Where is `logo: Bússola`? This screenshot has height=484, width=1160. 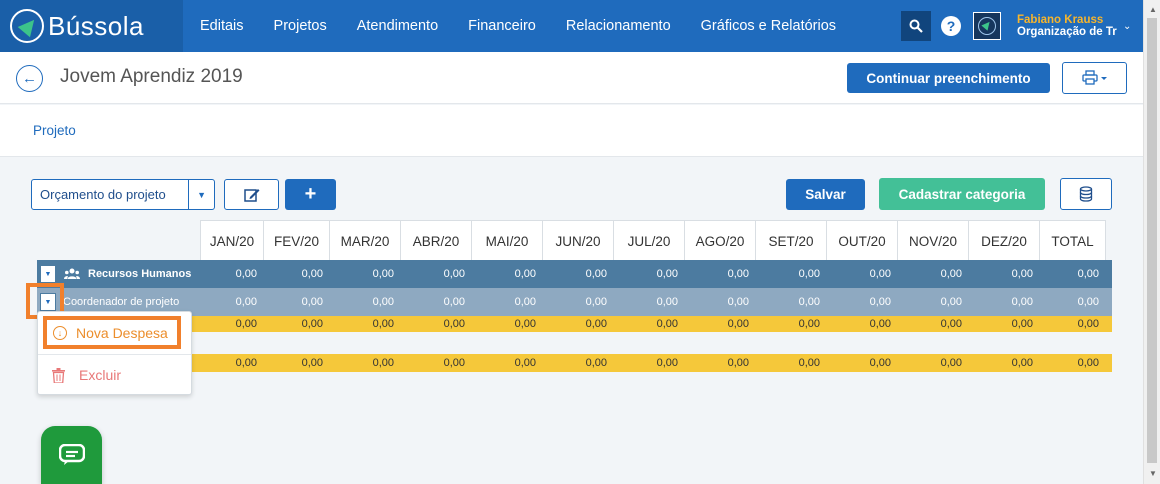
logo: Bússola is located at coordinates (91, 26).